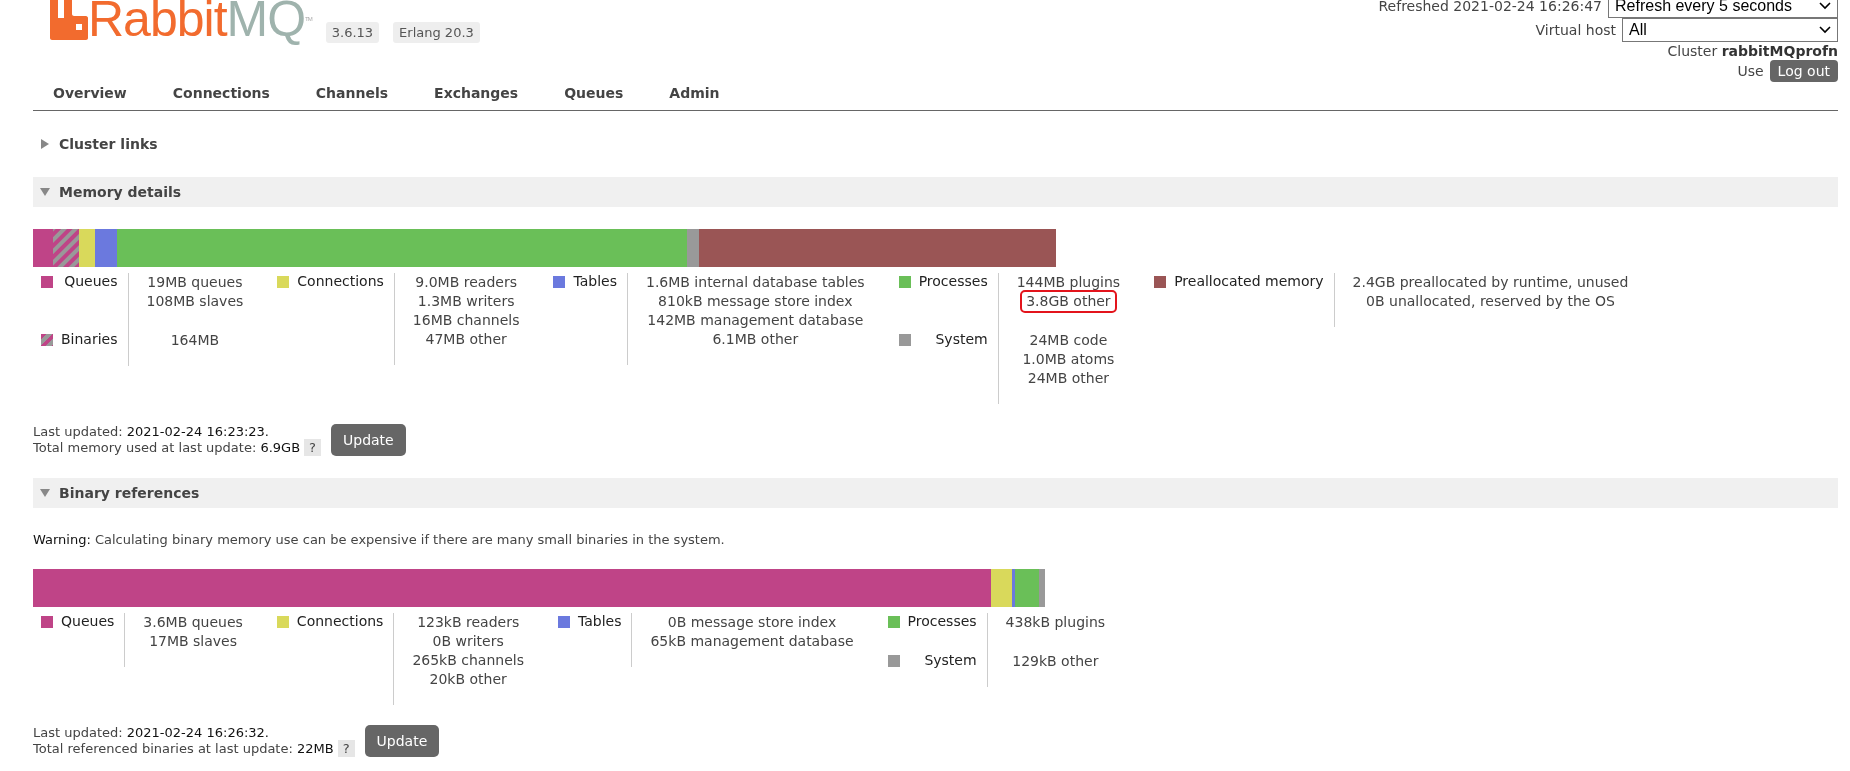 The image size is (1850, 771). What do you see at coordinates (1068, 282) in the screenshot?
I see `memory-value: 144MB plugins` at bounding box center [1068, 282].